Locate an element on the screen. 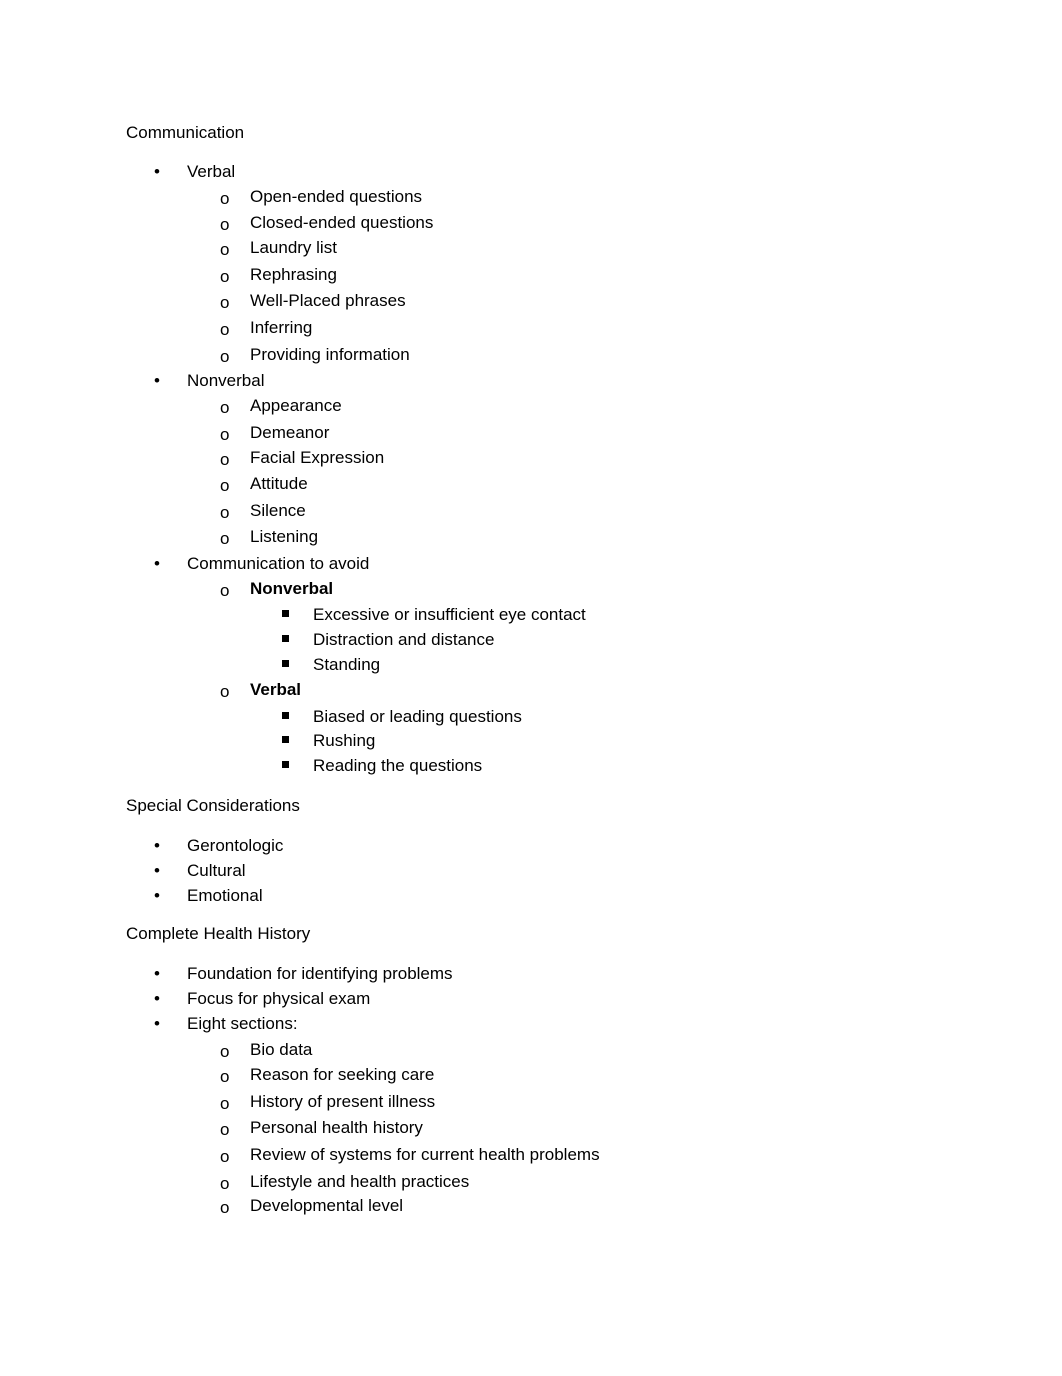  section-heading: Complete Health History is located at coordinates (218, 933).